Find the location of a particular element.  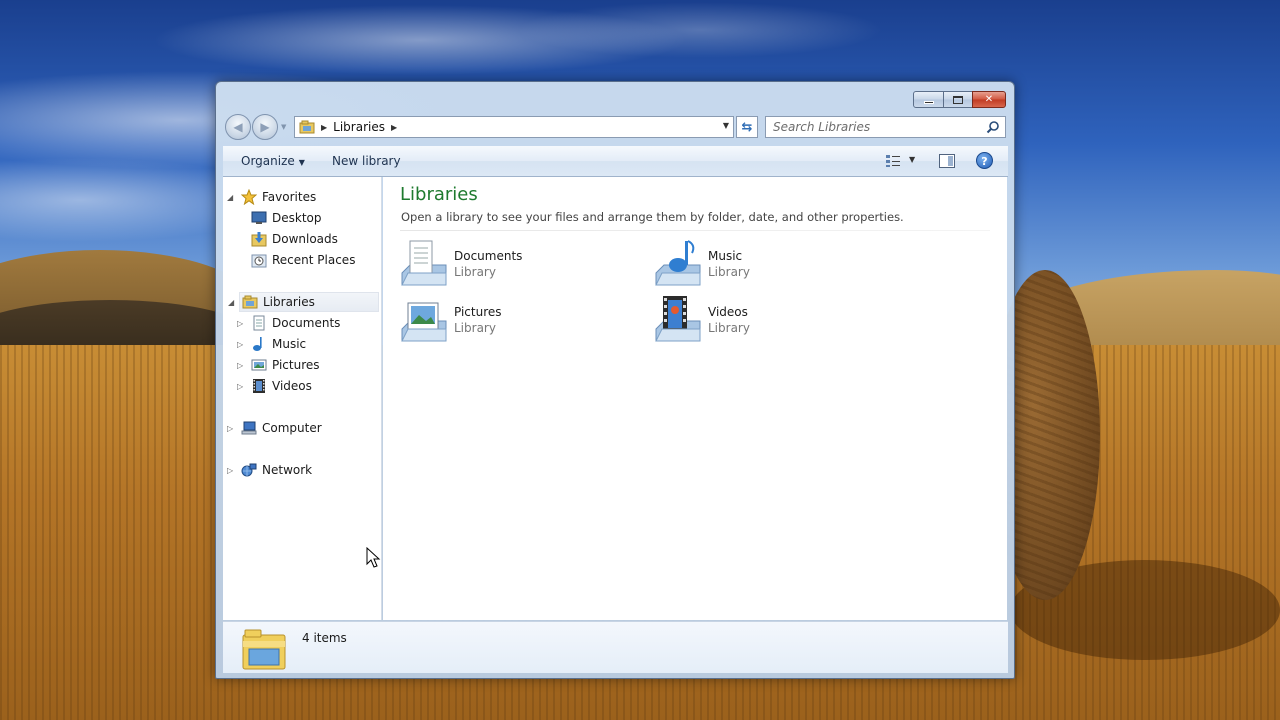

search-box is located at coordinates (885, 127).